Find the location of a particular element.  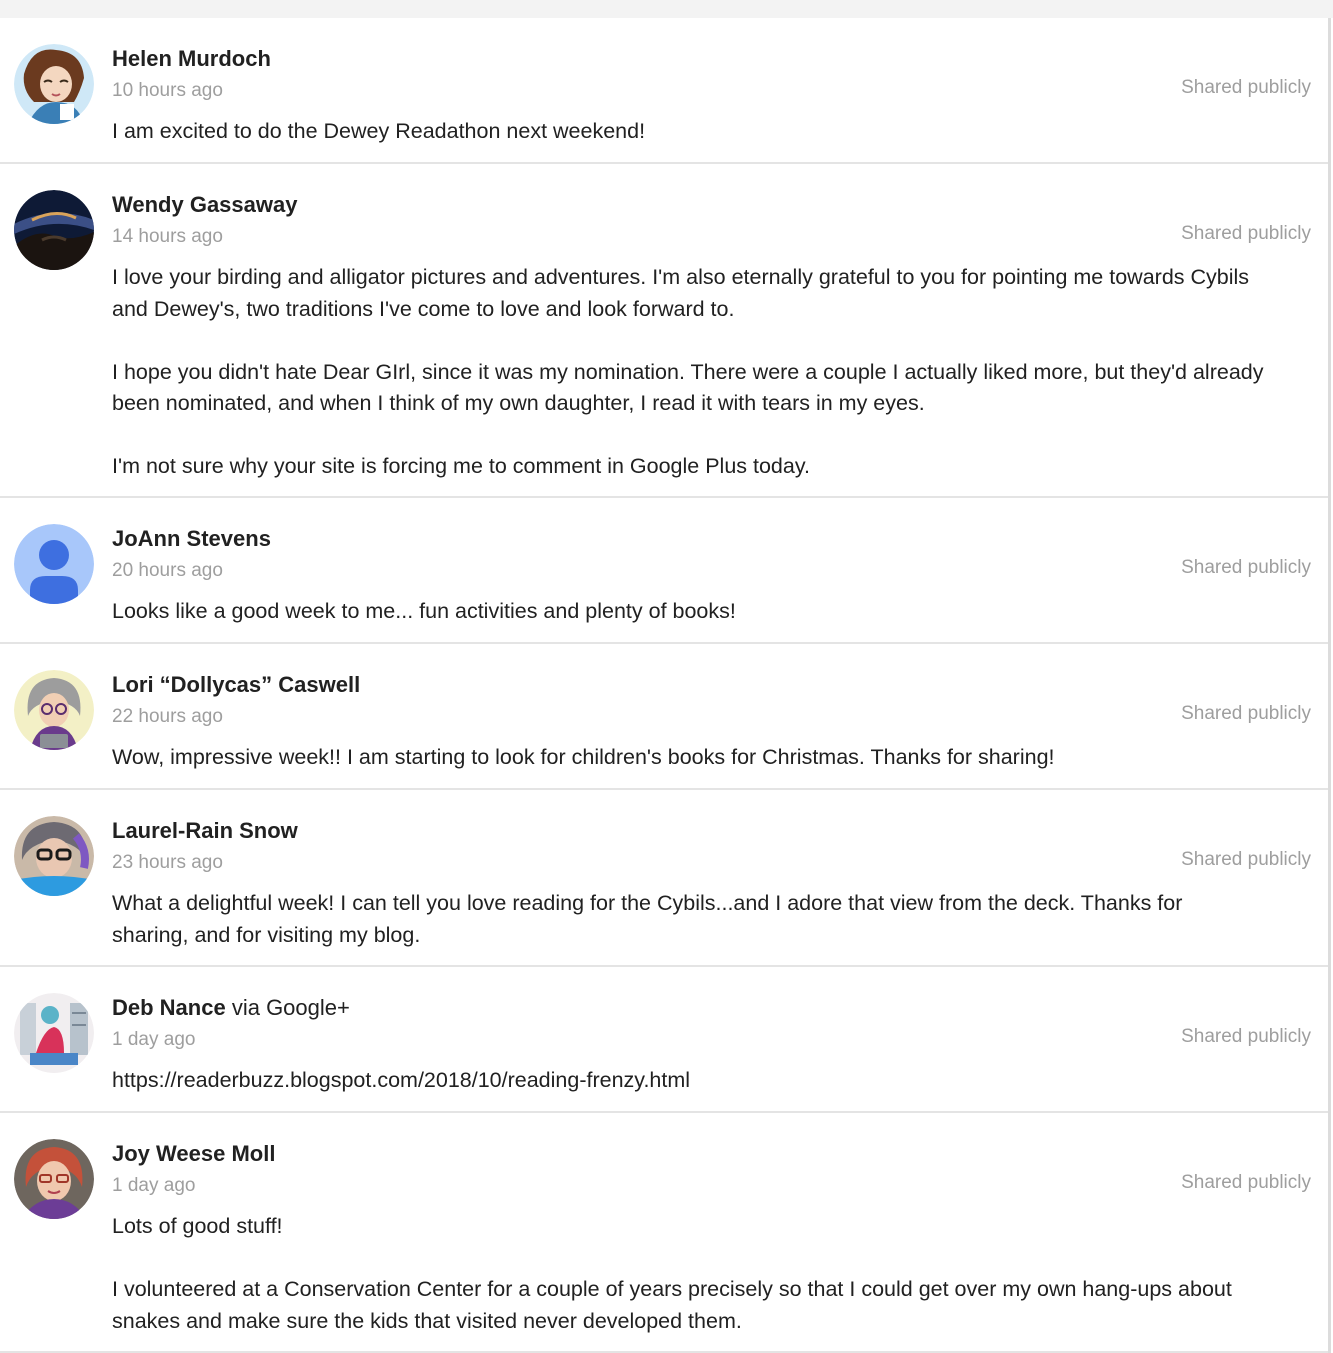

author-name: JoAnn Stevens is located at coordinates (191, 538).